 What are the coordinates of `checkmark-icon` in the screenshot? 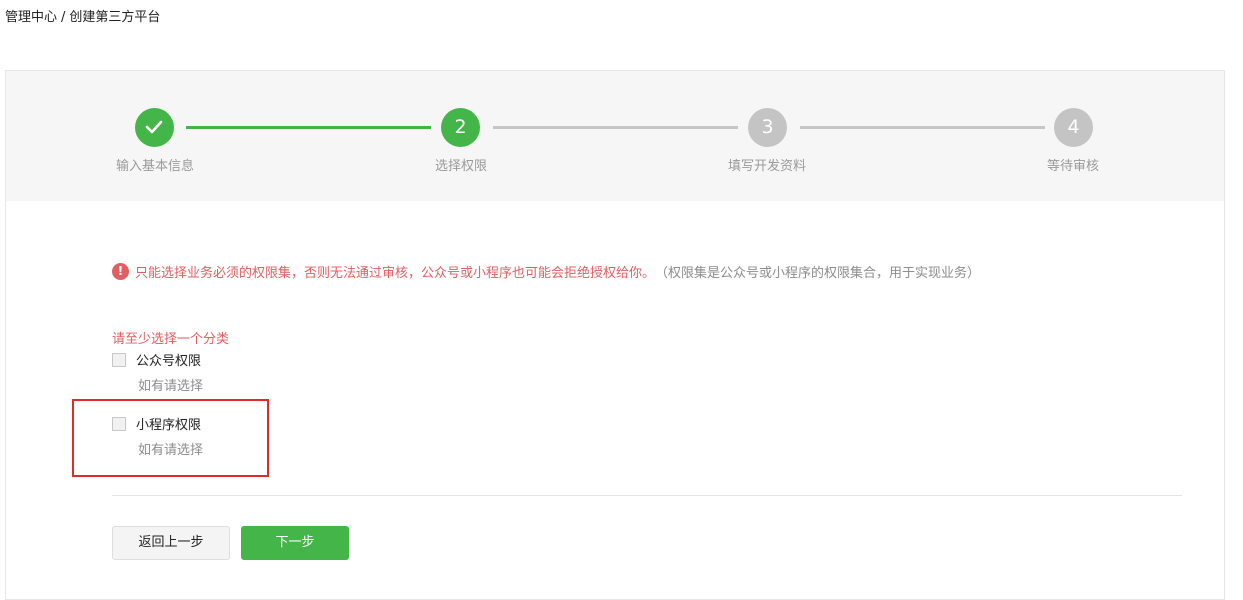 It's located at (154, 127).